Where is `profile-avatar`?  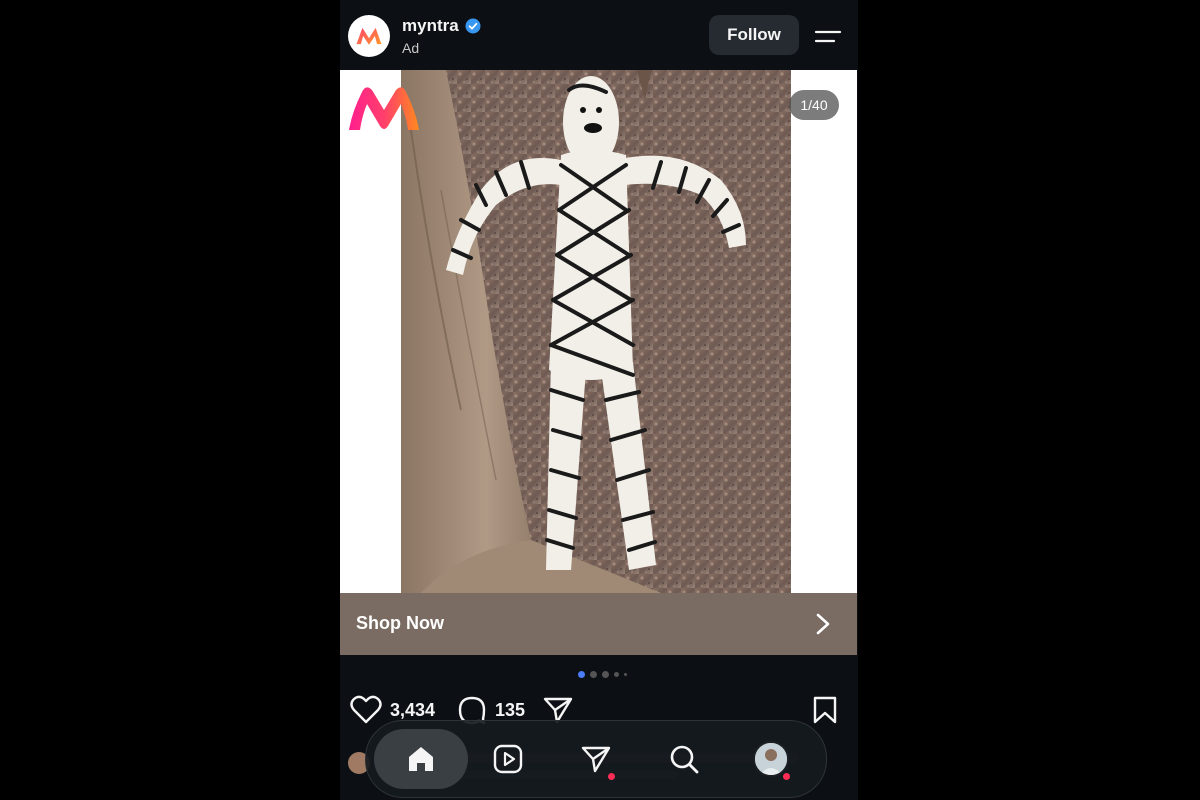
profile-avatar is located at coordinates (771, 759).